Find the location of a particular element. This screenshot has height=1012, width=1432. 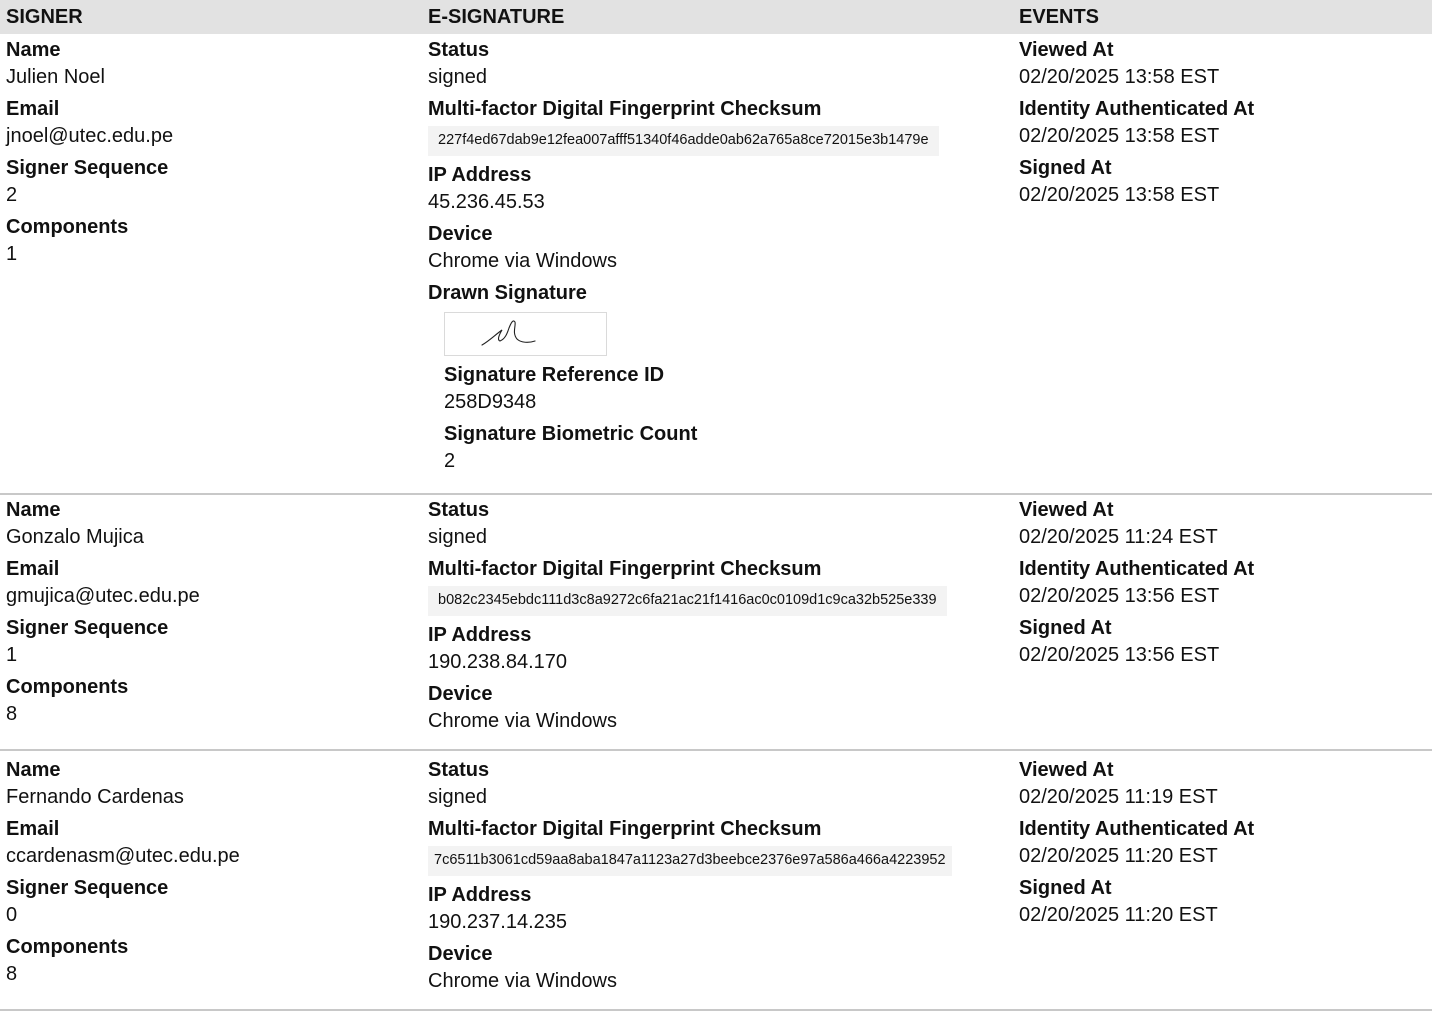

signer-email: ccardenasm@utec.edu.pe is located at coordinates (123, 856).